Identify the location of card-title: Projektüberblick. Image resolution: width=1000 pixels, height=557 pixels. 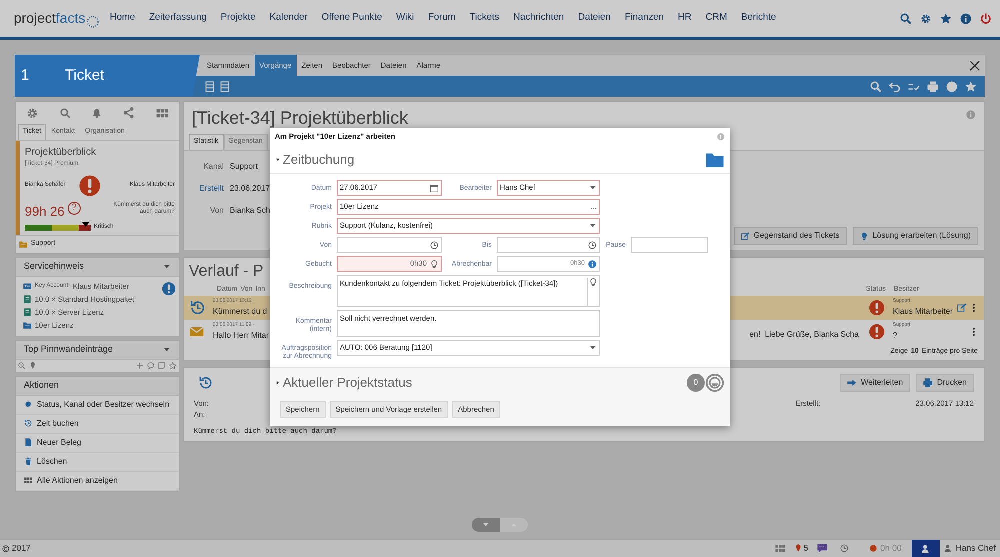
(61, 153).